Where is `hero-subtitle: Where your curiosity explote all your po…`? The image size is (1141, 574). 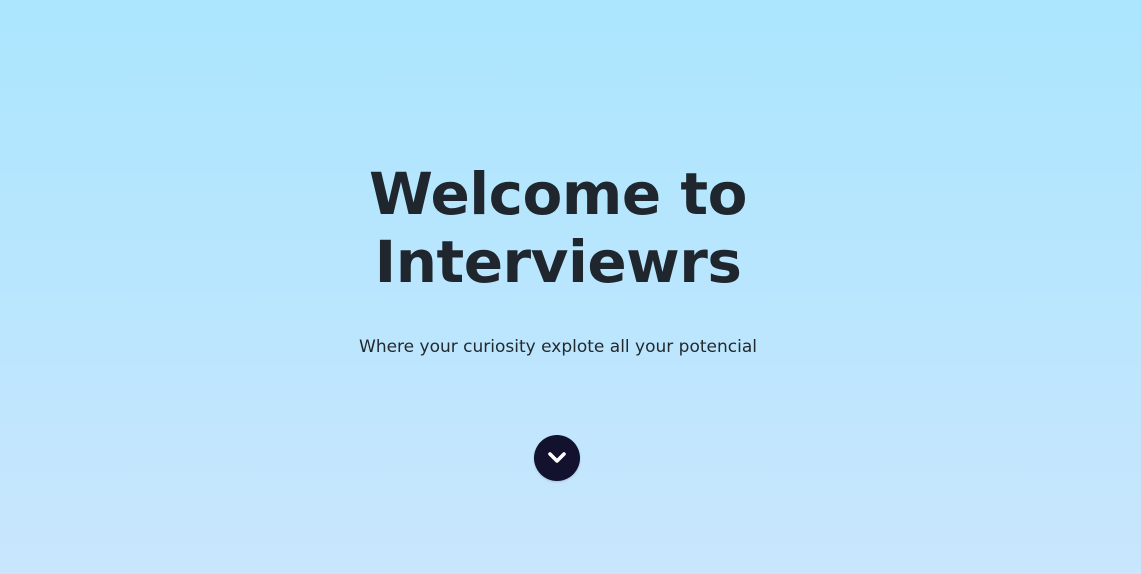 hero-subtitle: Where your curiosity explote all your po… is located at coordinates (558, 347).